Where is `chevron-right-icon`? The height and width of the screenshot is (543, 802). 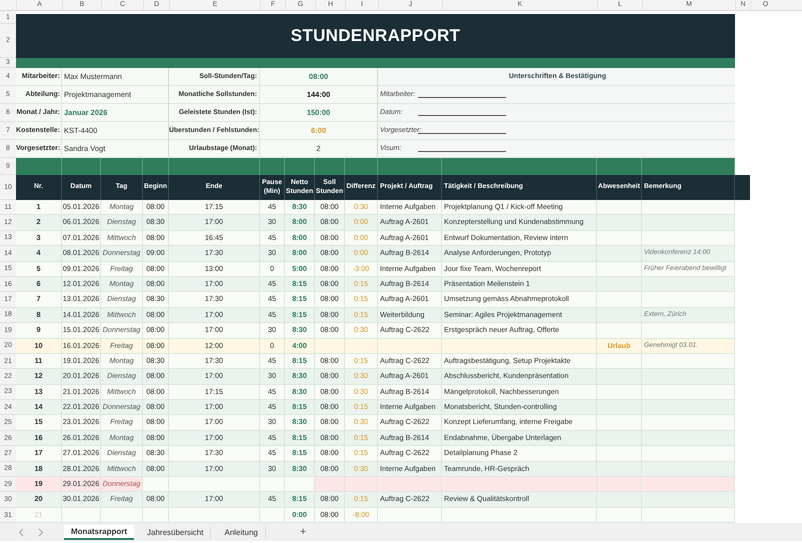 chevron-right-icon is located at coordinates (41, 532).